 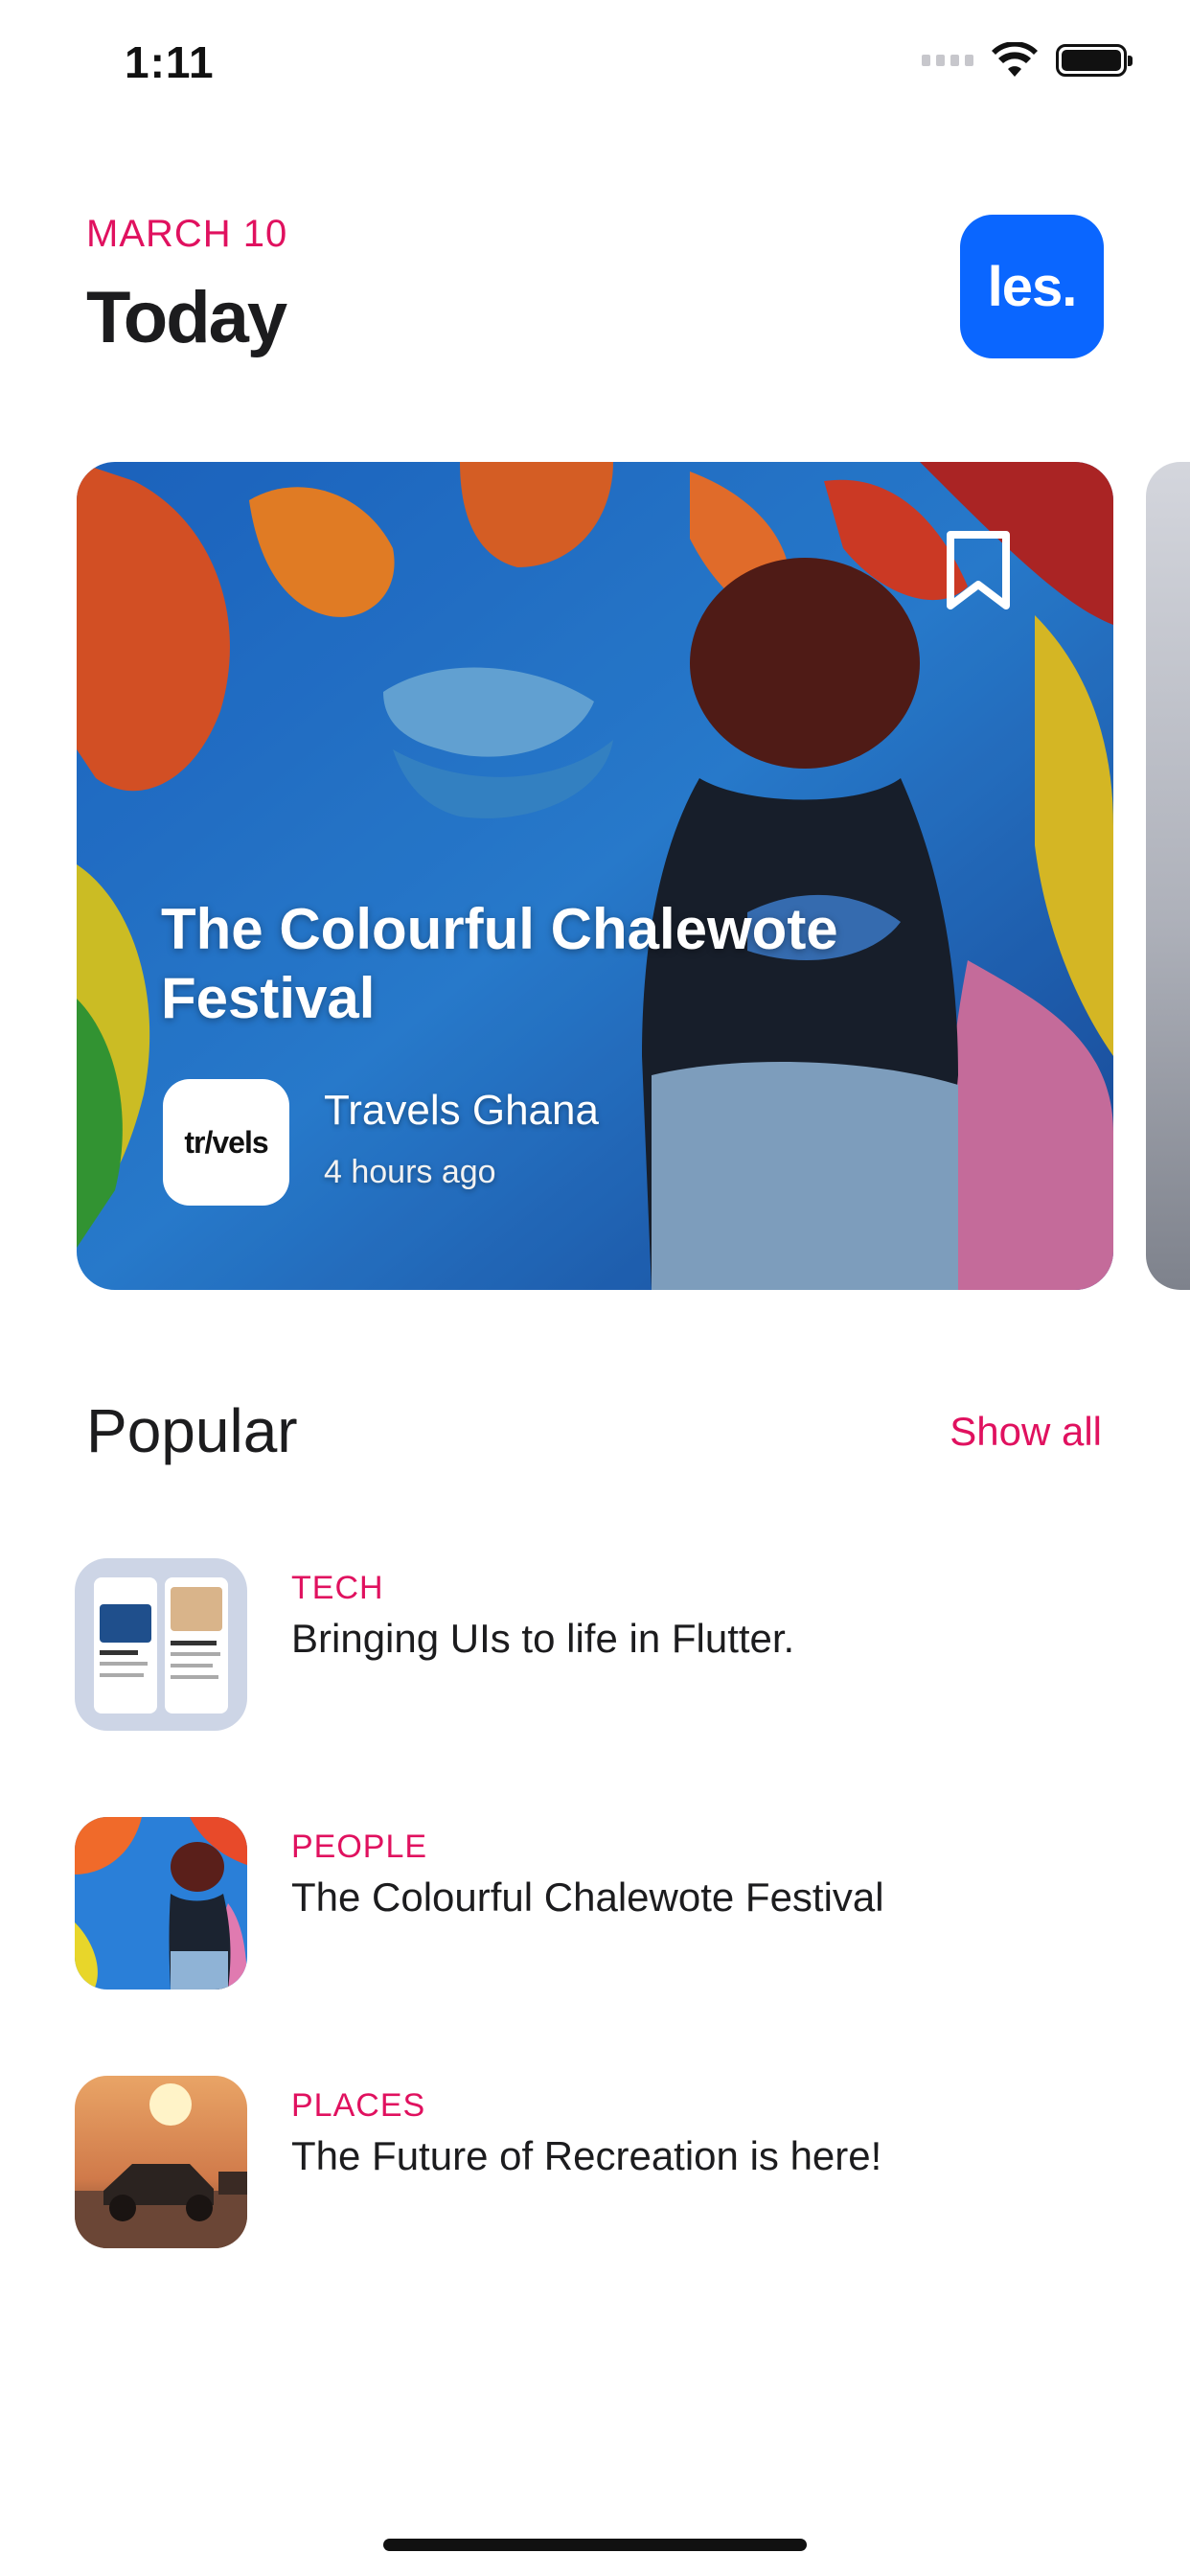 I want to click on article-title: The Colourful Chalewote Festival, so click(x=588, y=1897).